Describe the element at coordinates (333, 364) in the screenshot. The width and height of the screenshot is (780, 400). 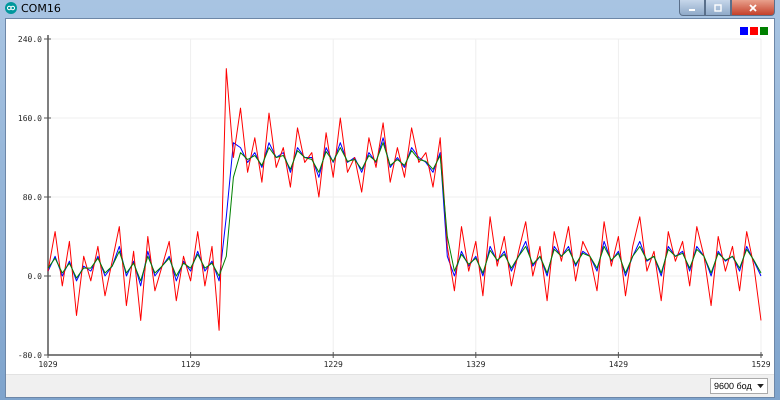
I see `x-tick-label: 1229` at that location.